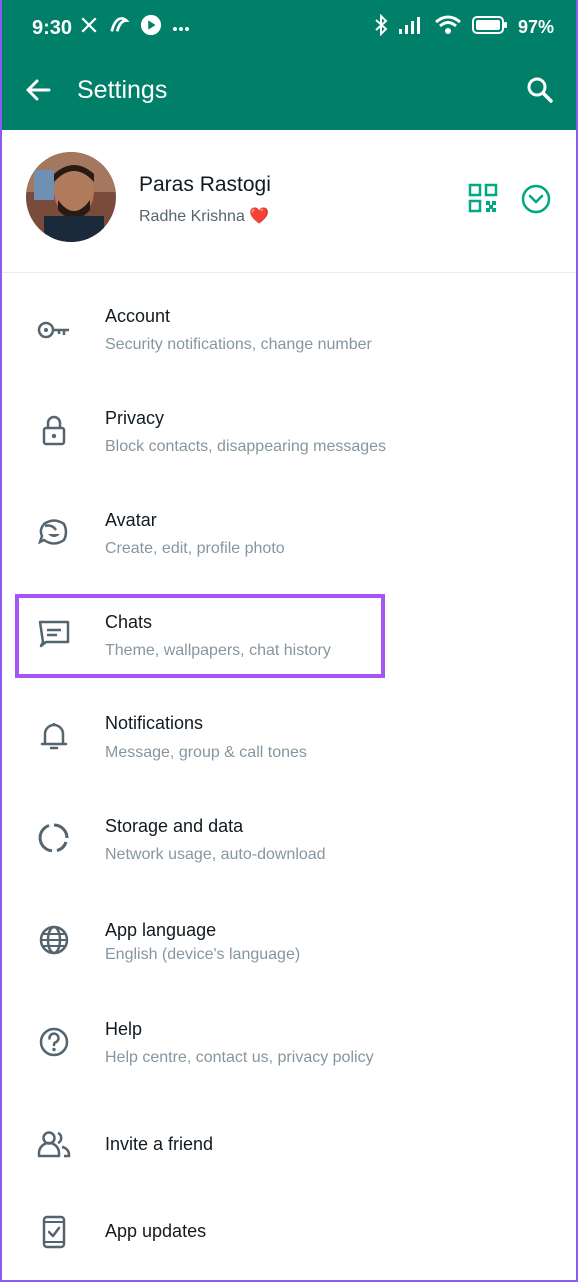  I want to click on wifi-icon, so click(448, 27).